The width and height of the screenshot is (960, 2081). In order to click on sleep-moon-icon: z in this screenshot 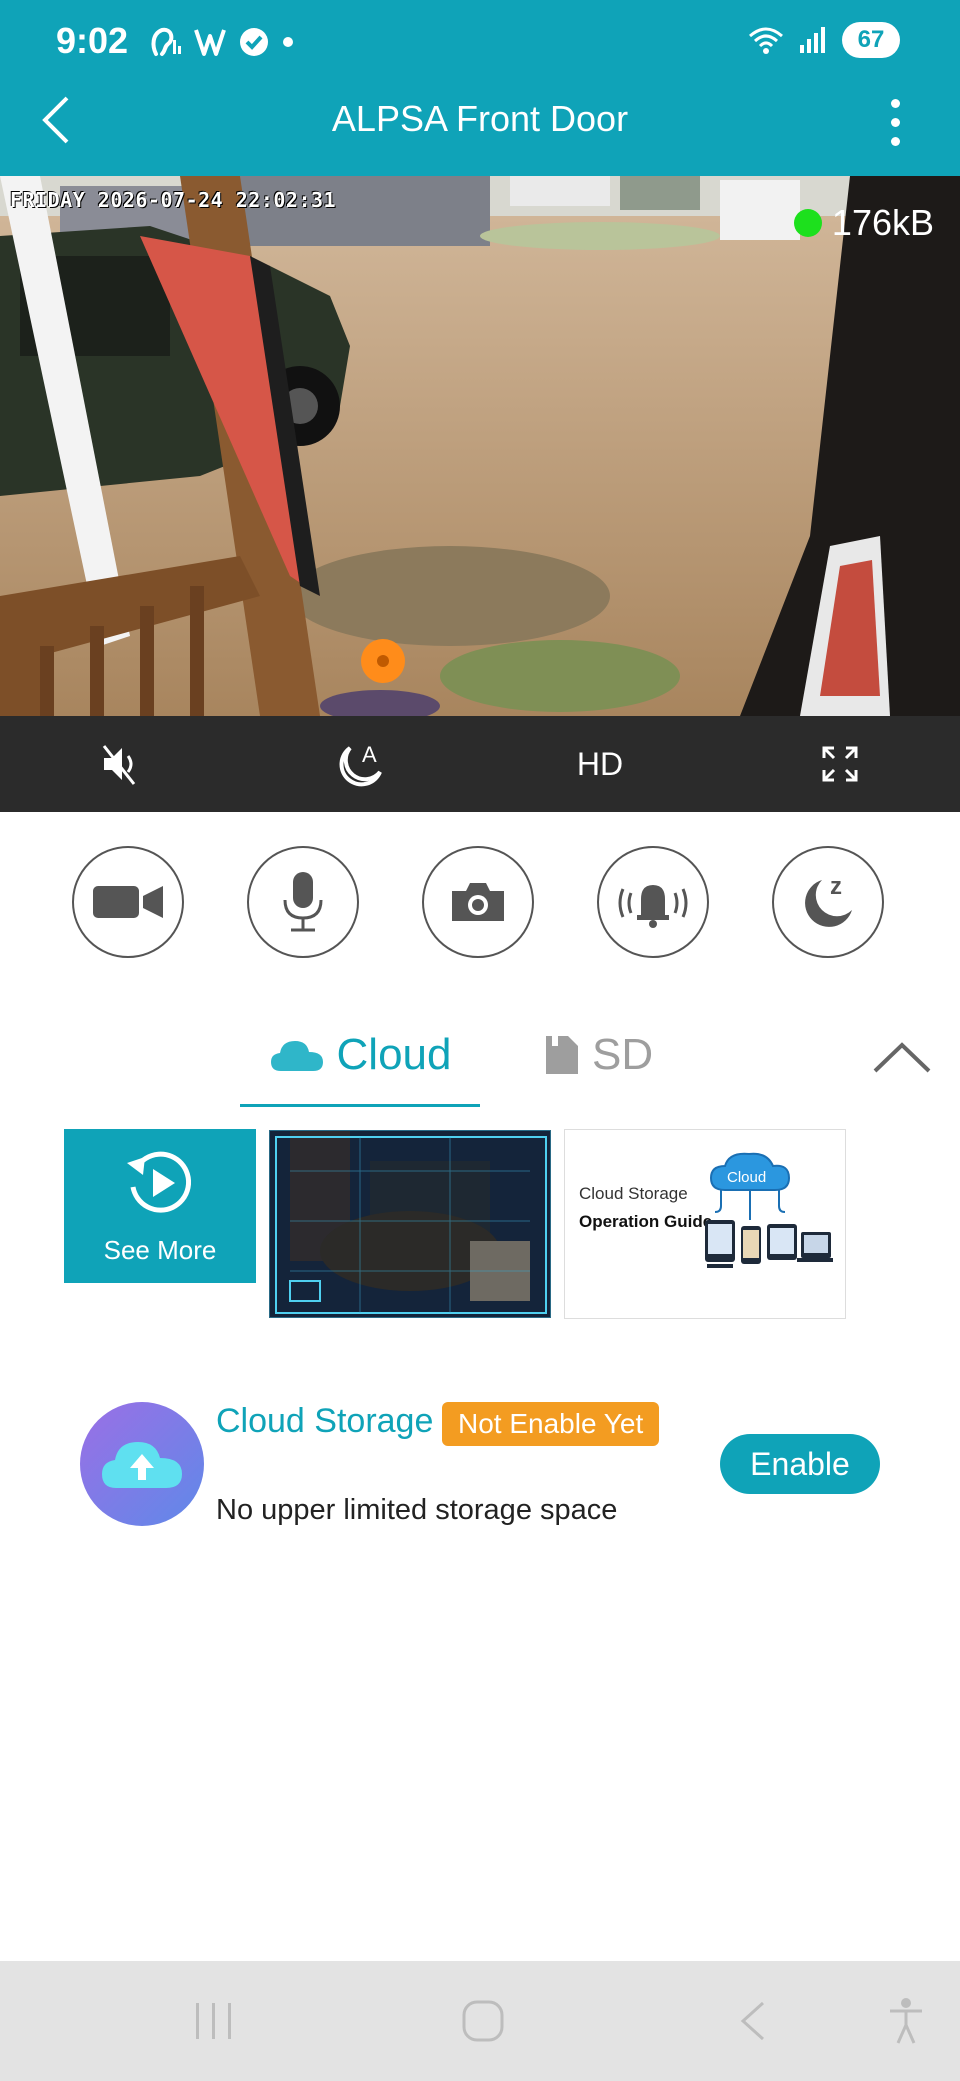, I will do `click(828, 900)`.